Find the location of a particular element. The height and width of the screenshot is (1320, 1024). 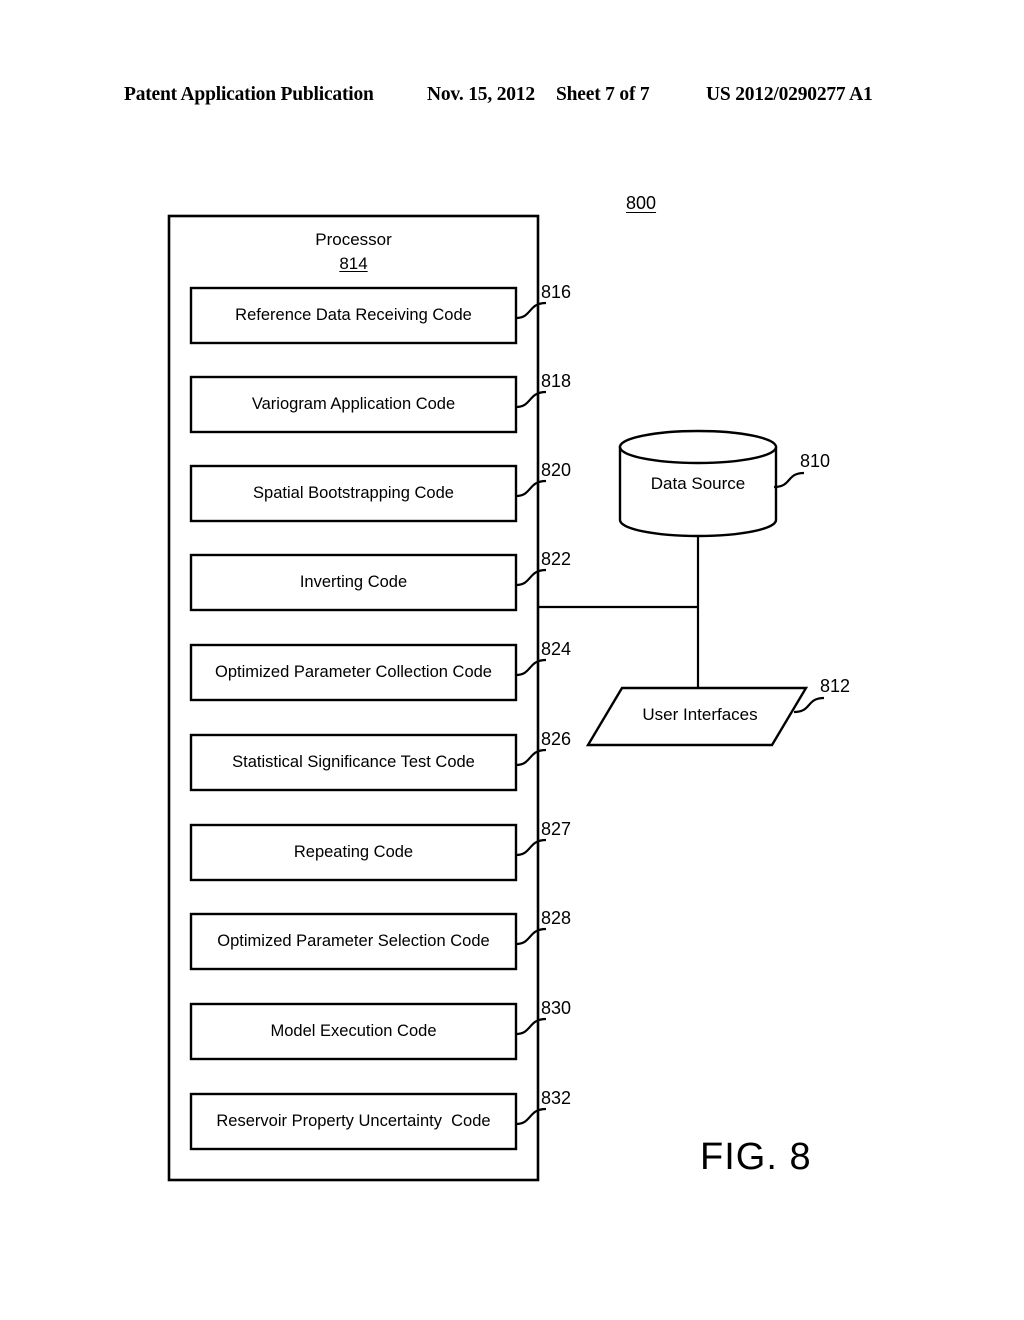

code-label-824: Optimized Parameter Collection Code is located at coordinates (353, 672).